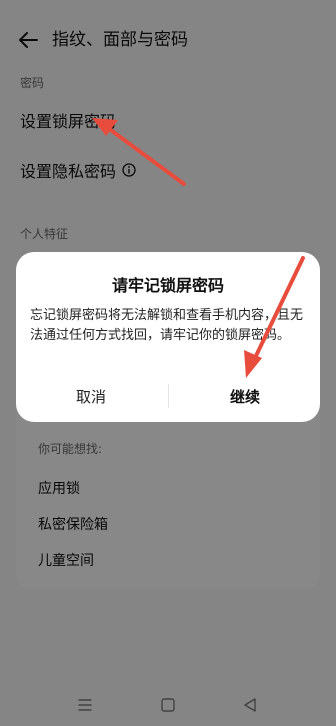 The width and height of the screenshot is (336, 726). Describe the element at coordinates (245, 396) in the screenshot. I see `continue-button: 继续` at that location.